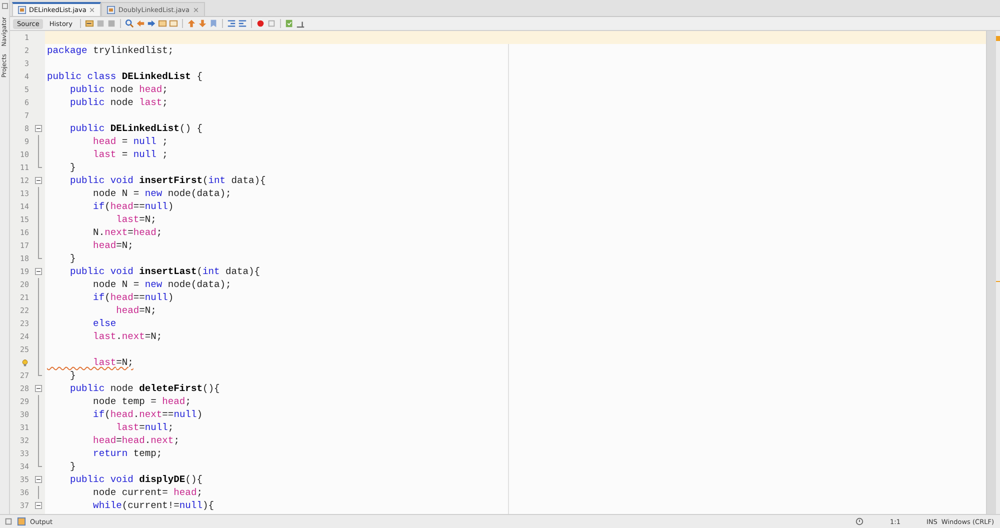 The image size is (1000, 528). What do you see at coordinates (127, 453) in the screenshot?
I see `code-line: return temp;` at bounding box center [127, 453].